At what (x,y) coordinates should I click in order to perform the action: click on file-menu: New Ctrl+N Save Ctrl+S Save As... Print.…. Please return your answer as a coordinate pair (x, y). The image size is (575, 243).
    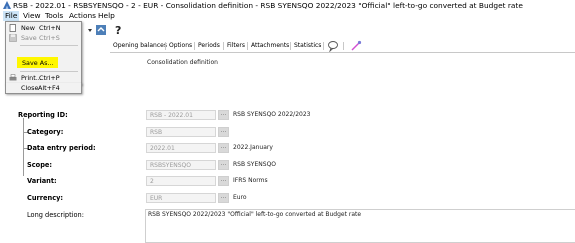
    Looking at the image, I should click on (43, 53).